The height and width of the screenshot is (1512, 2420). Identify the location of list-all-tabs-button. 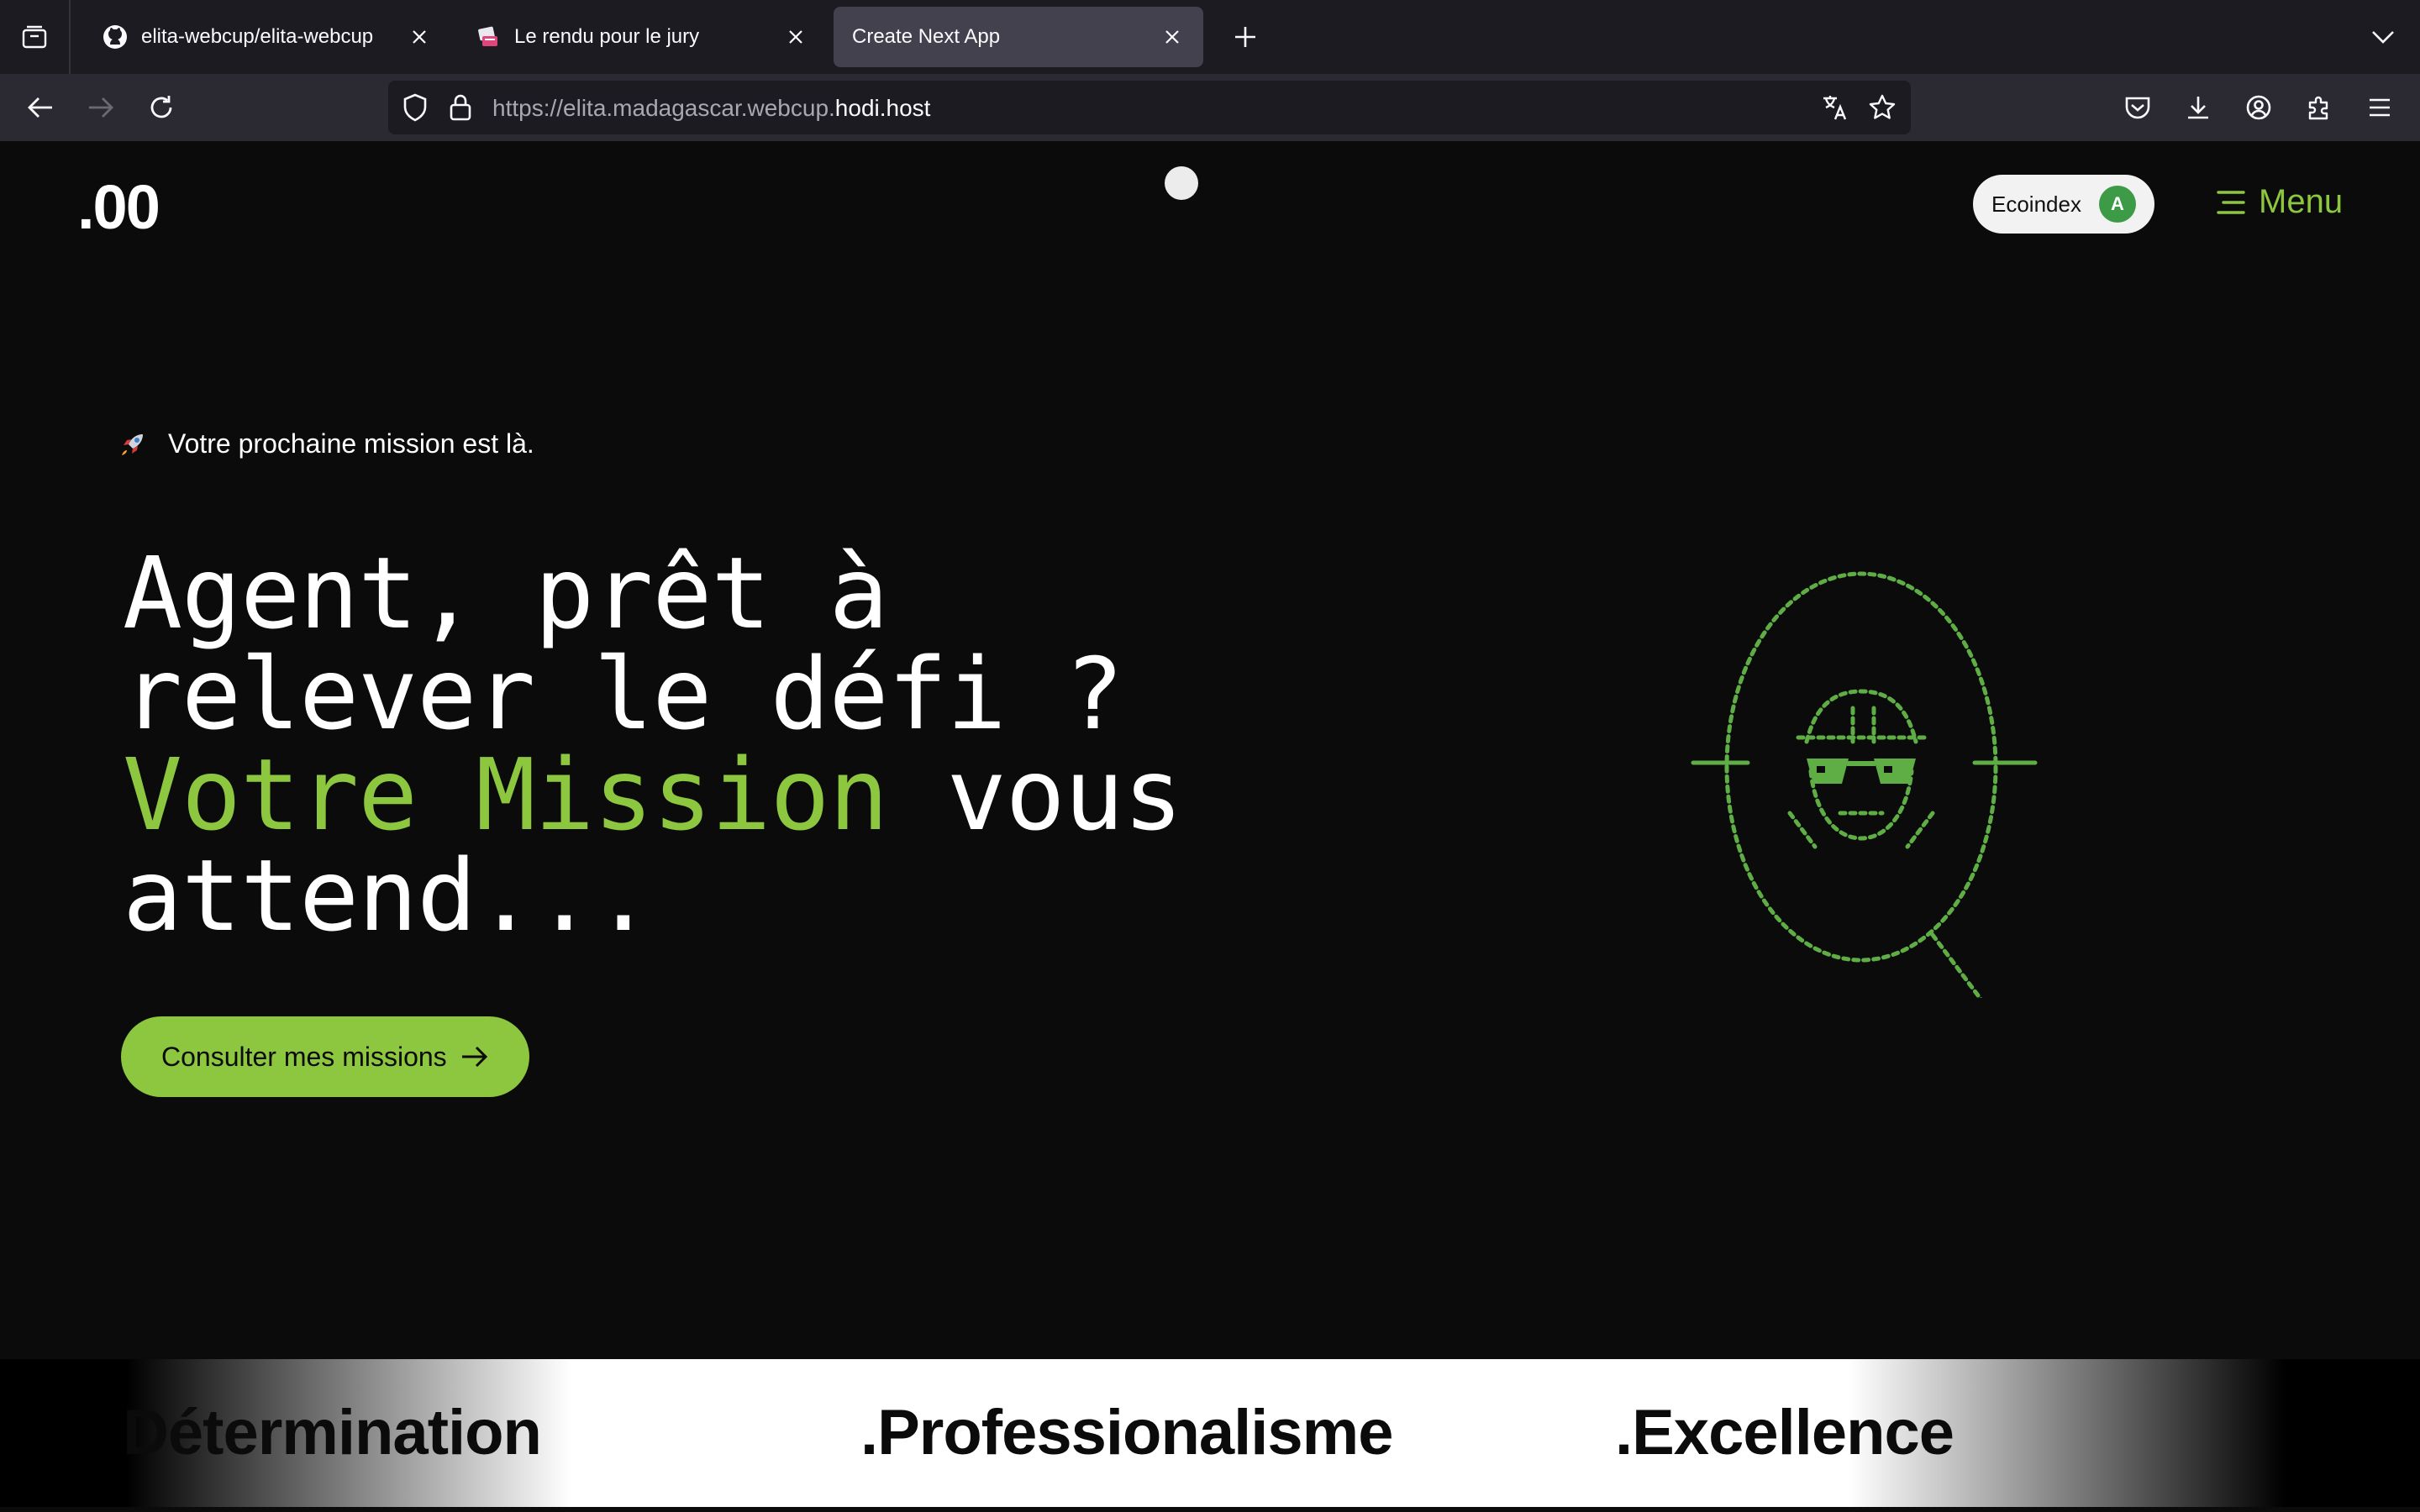
(2383, 37).